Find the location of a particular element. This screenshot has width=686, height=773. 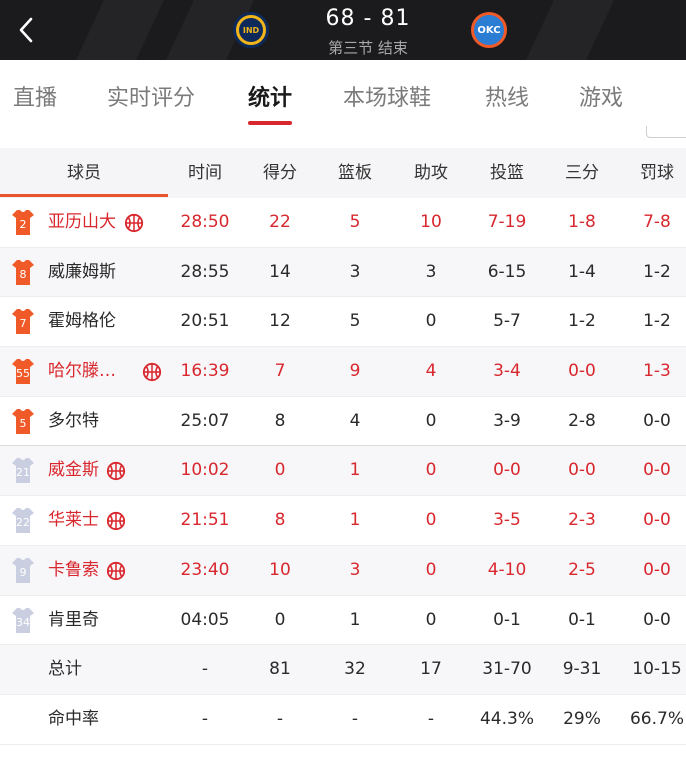

table-header: 球员 时间 得分 篮板 助攻 投篮 三分 罚球 is located at coordinates (343, 173).